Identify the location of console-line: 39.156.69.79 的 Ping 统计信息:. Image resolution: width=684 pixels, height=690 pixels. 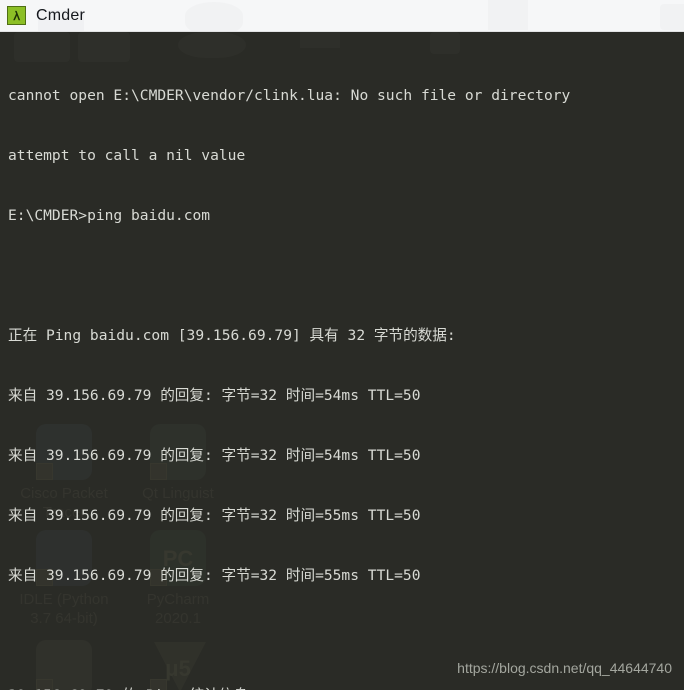
(346, 688).